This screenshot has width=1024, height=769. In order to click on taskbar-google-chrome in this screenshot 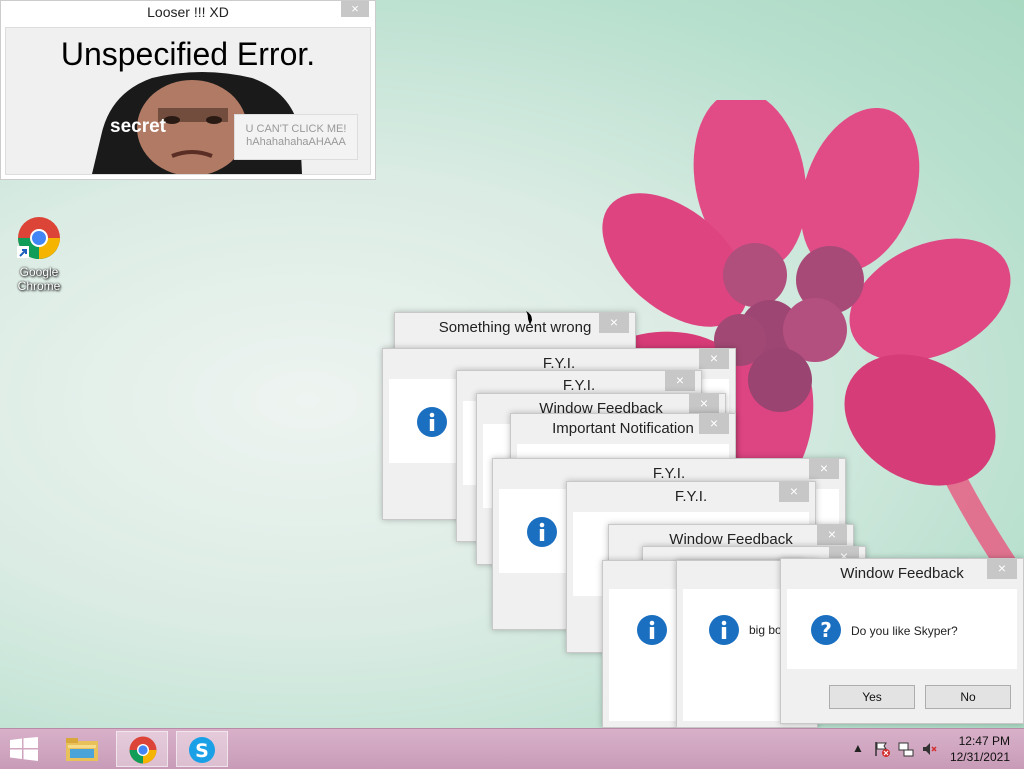, I will do `click(142, 749)`.